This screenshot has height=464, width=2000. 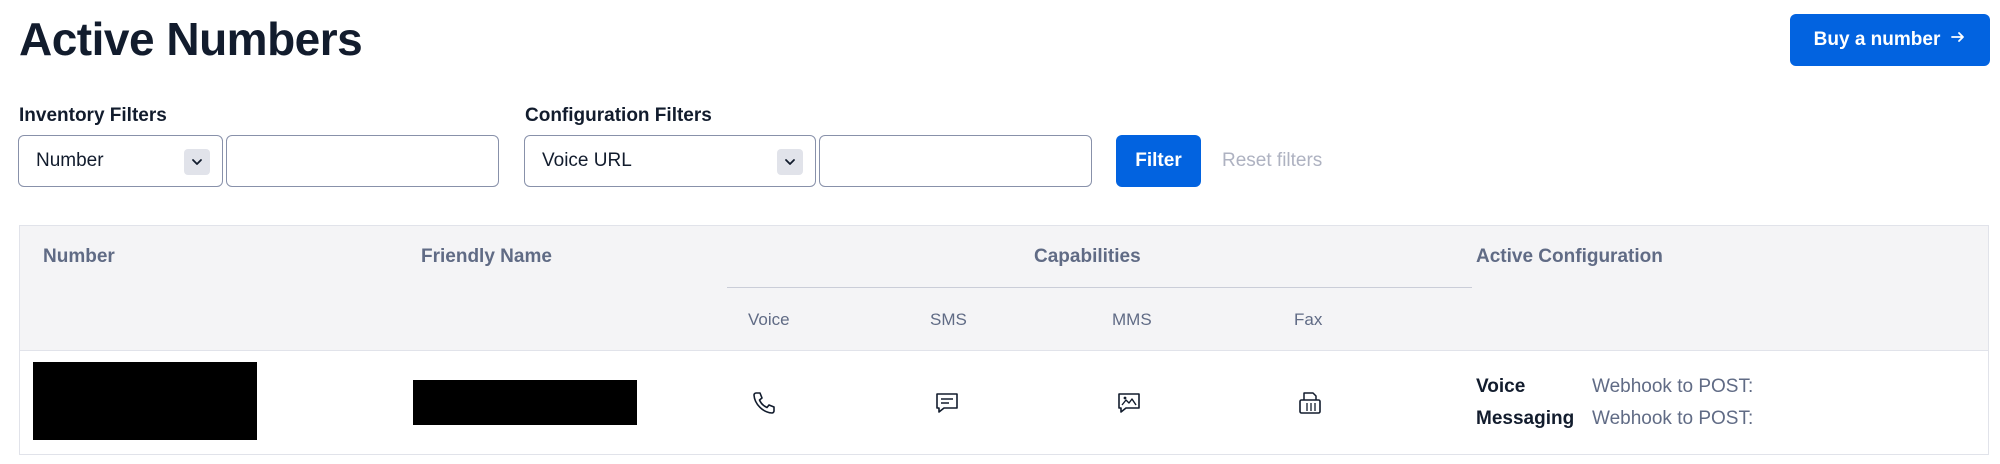 What do you see at coordinates (1958, 40) in the screenshot?
I see `arrow-right-icon` at bounding box center [1958, 40].